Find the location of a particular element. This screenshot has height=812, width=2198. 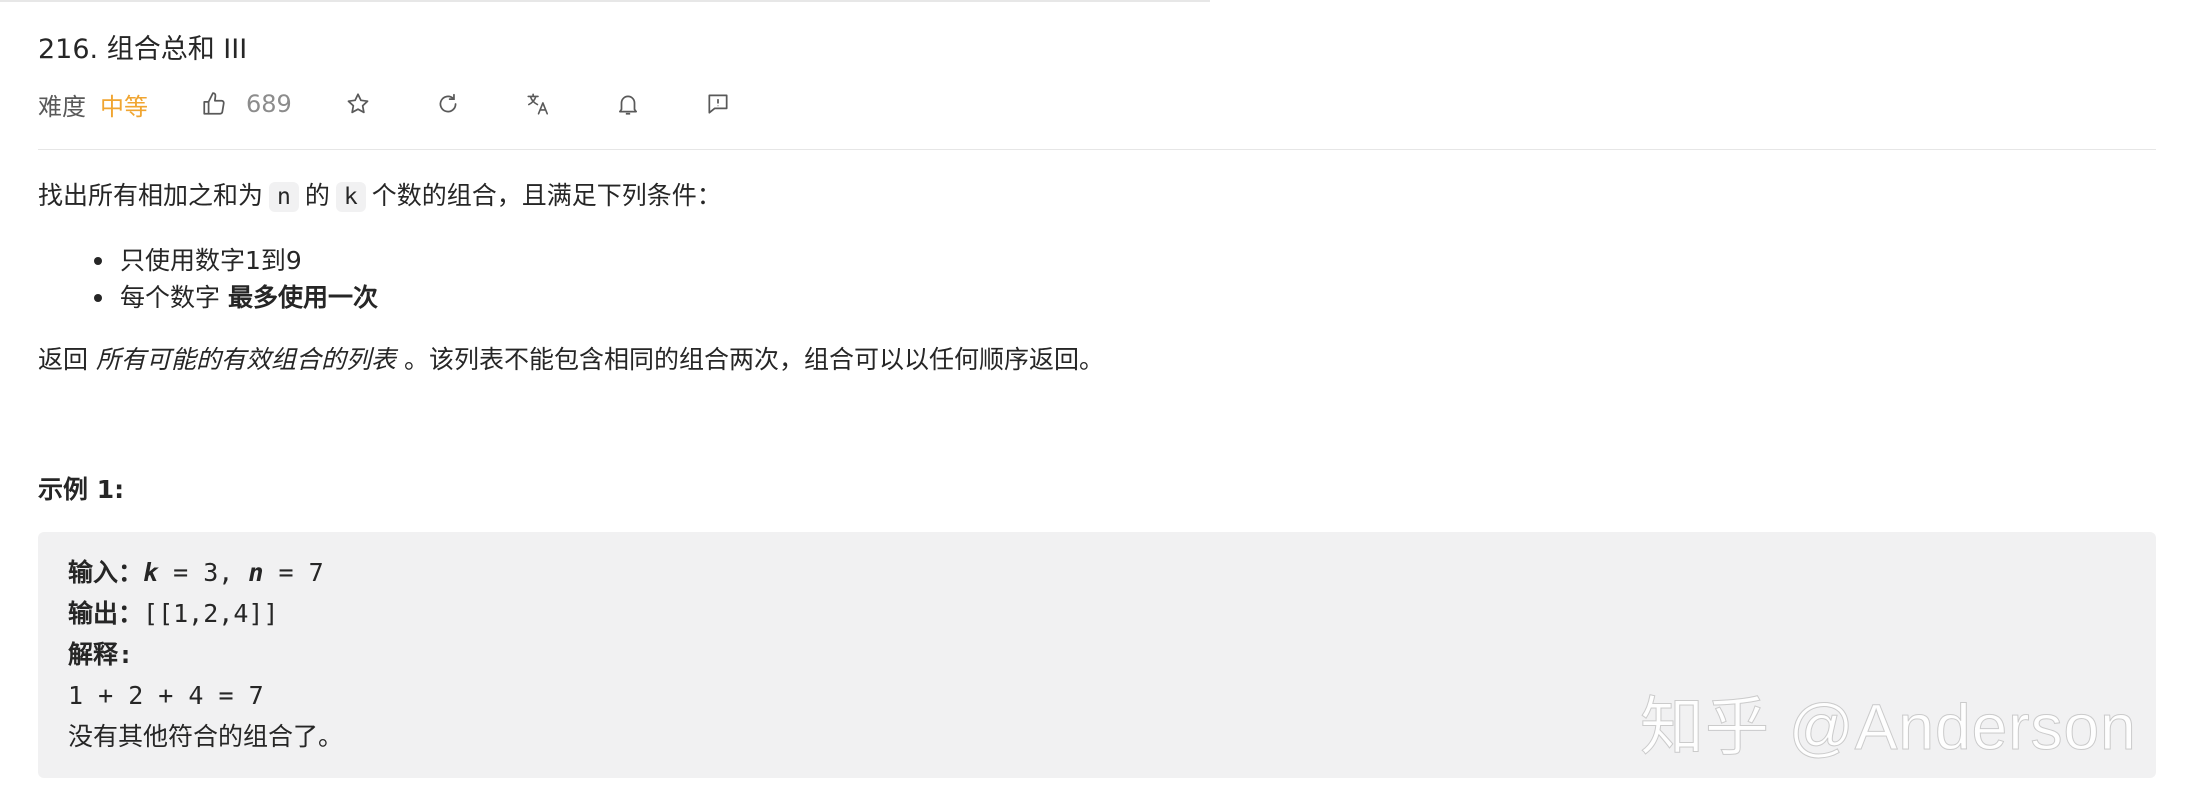

condition-2-bold: 最多使用一次 is located at coordinates (302, 297).